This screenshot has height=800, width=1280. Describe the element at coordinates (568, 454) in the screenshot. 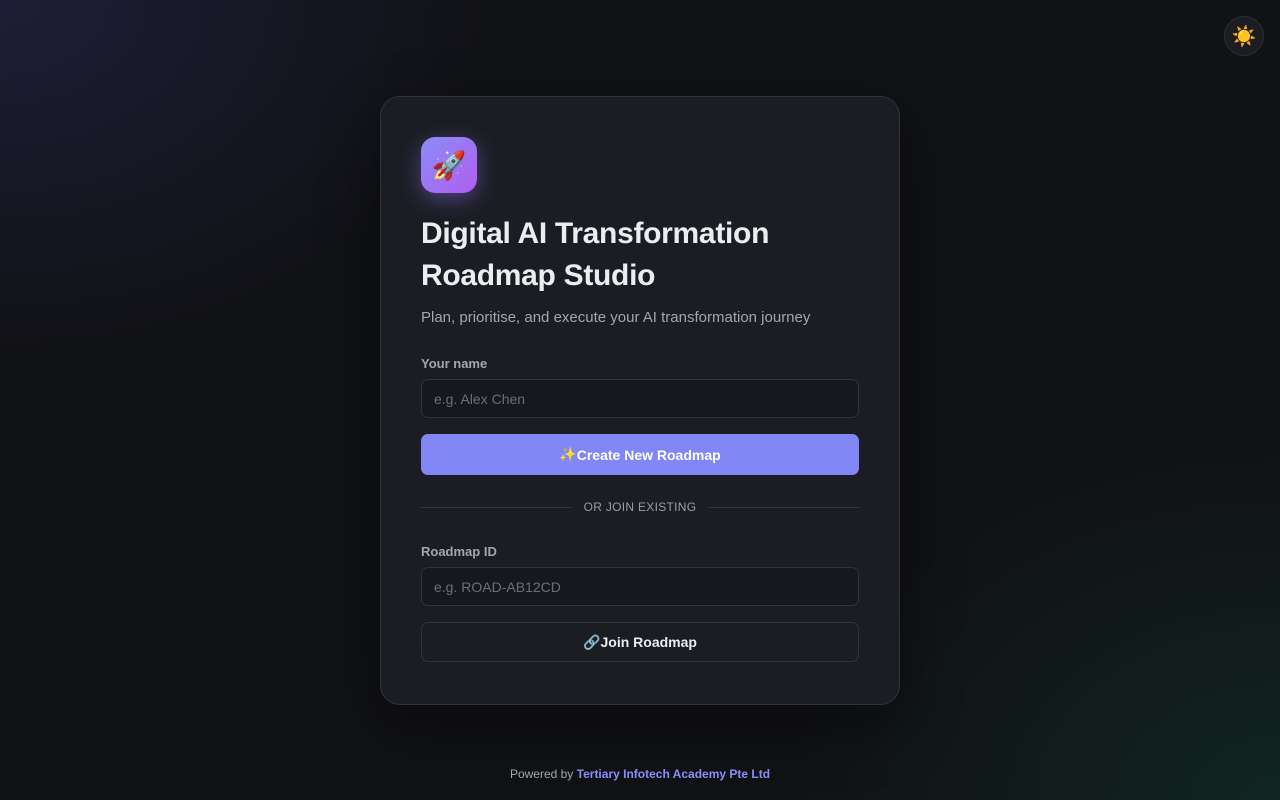

I see `sparkles-icon: ✨` at that location.